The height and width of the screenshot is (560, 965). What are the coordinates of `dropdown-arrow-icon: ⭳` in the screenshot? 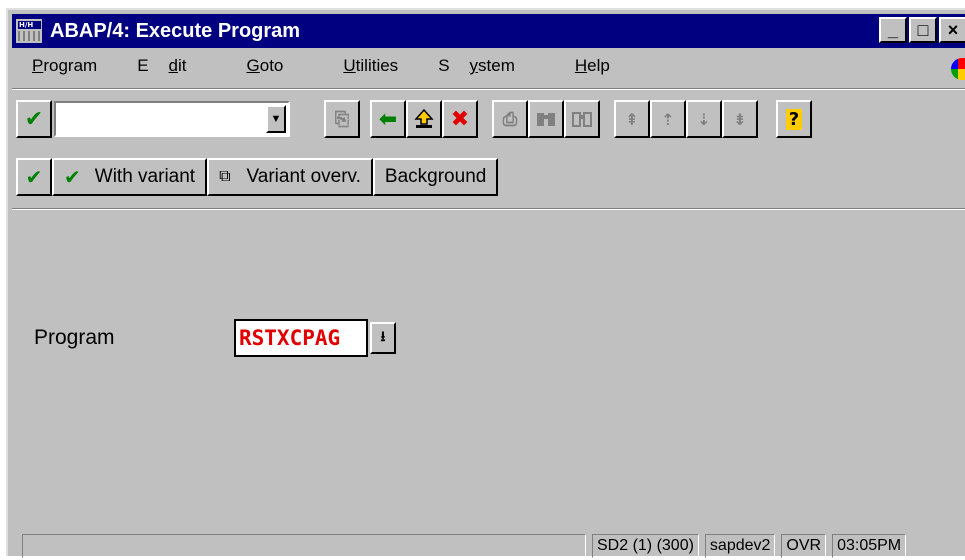 It's located at (383, 336).